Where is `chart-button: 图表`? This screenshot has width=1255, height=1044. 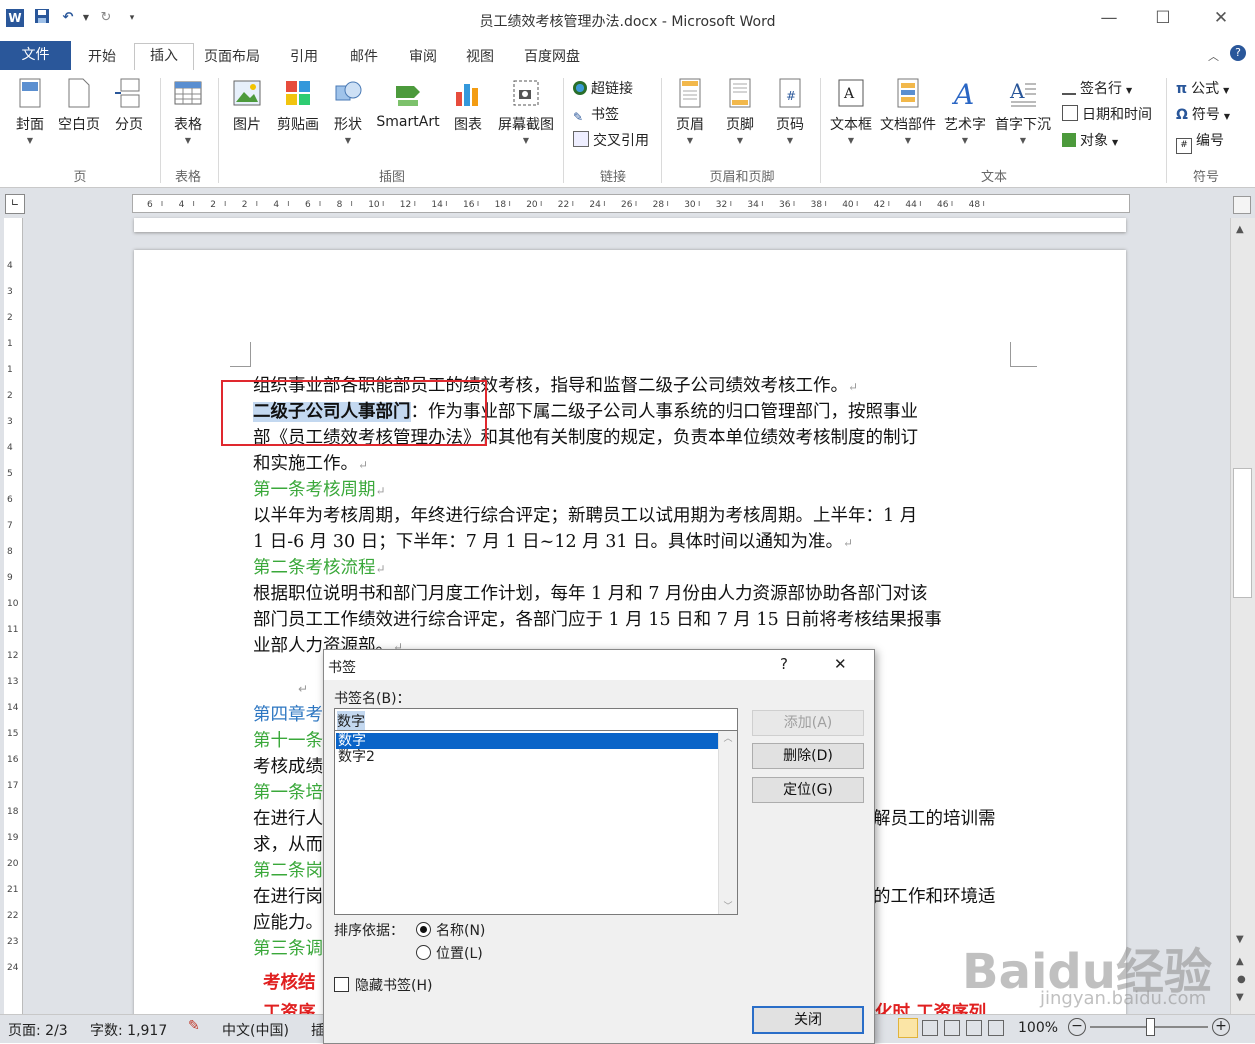 chart-button: 图表 is located at coordinates (468, 106).